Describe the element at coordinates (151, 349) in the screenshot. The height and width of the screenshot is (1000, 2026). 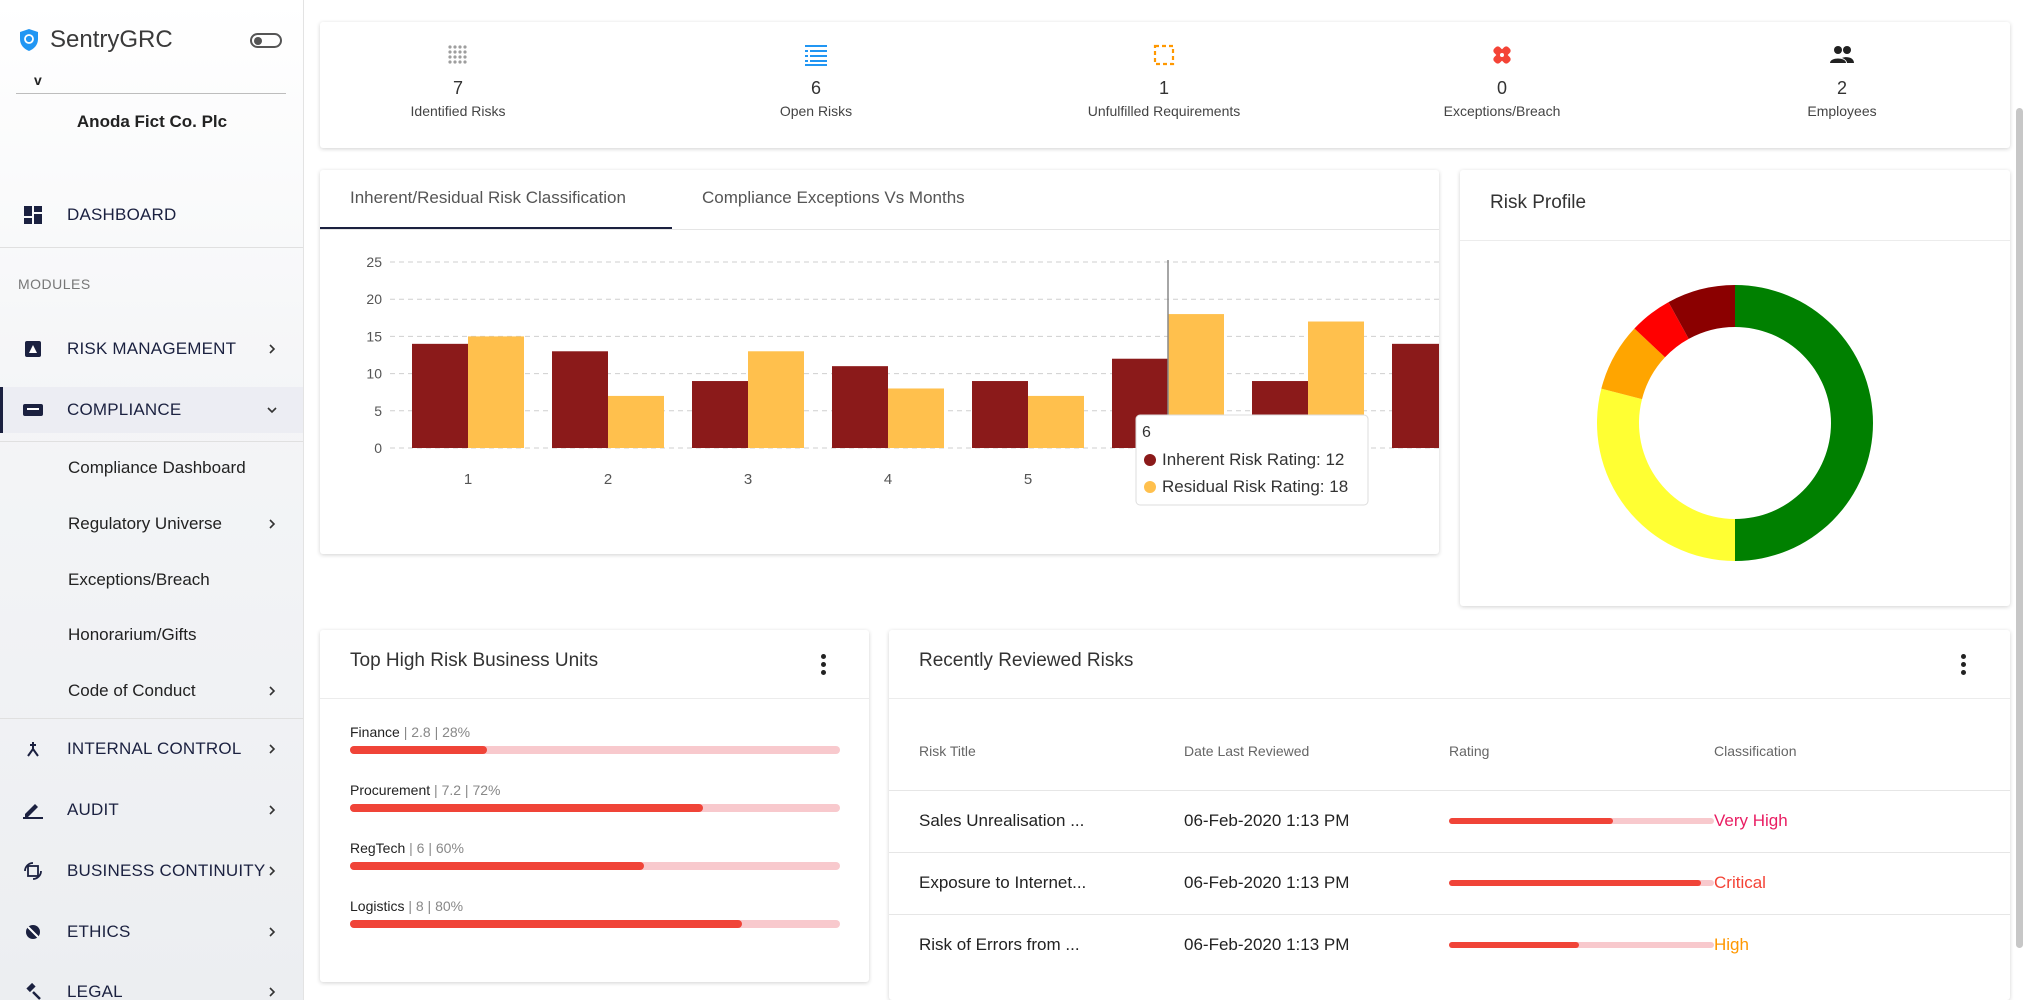
I see `nav-risk-management: RISK MANAGEMENT` at that location.